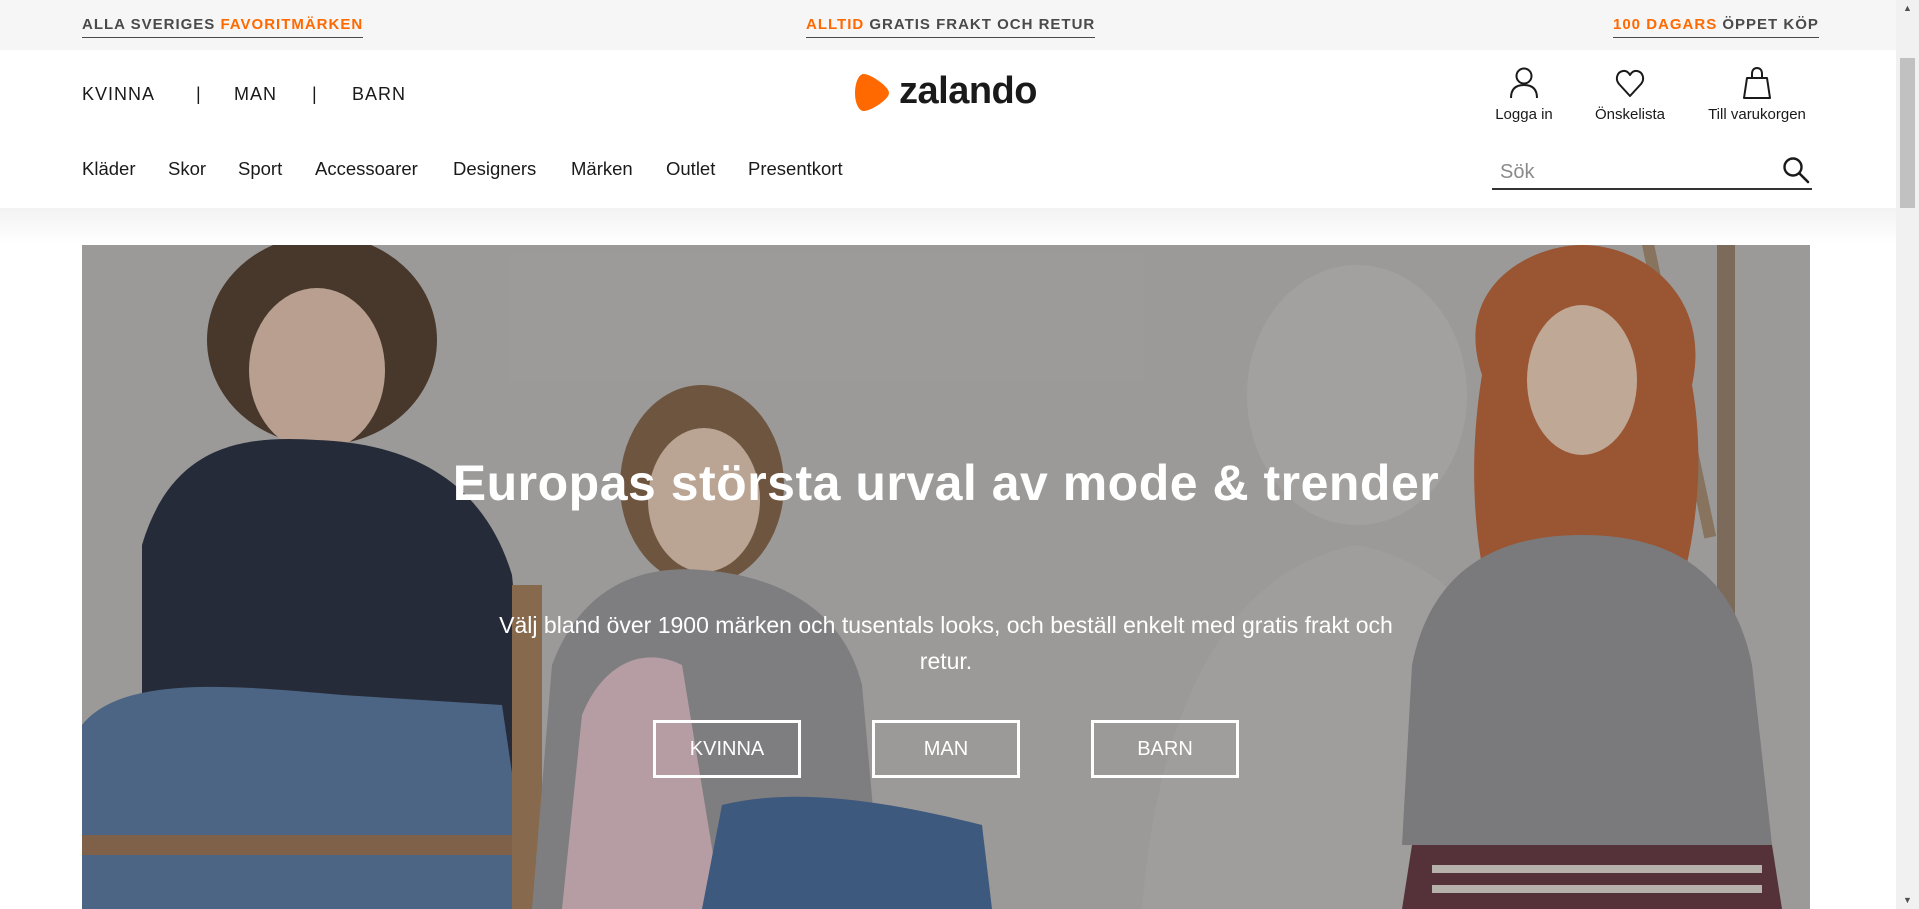  What do you see at coordinates (187, 169) in the screenshot?
I see `category-skor: Skor` at bounding box center [187, 169].